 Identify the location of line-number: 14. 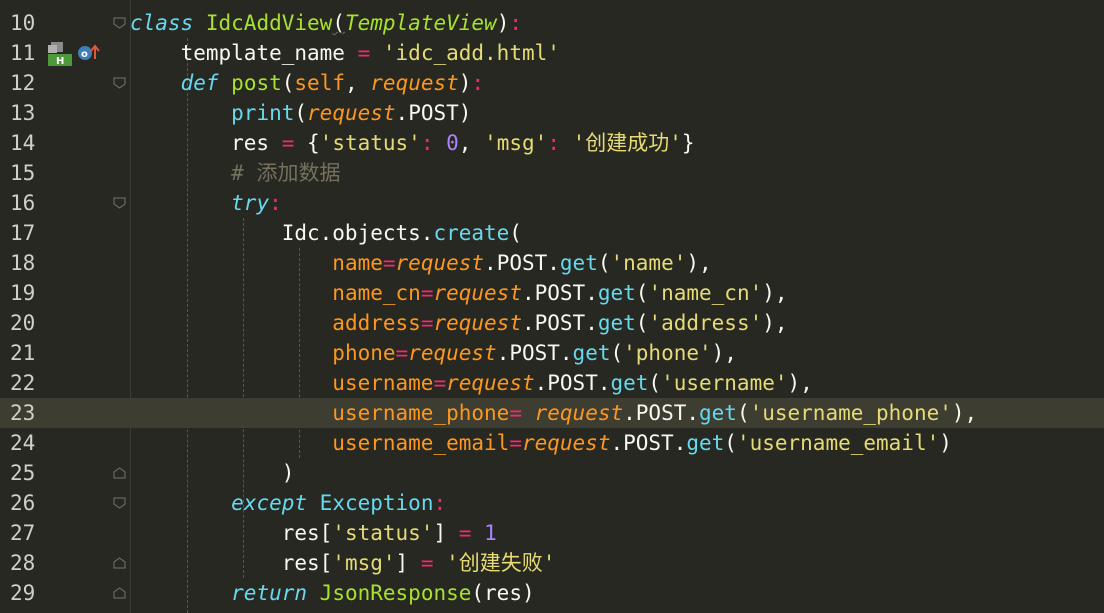
(23, 143).